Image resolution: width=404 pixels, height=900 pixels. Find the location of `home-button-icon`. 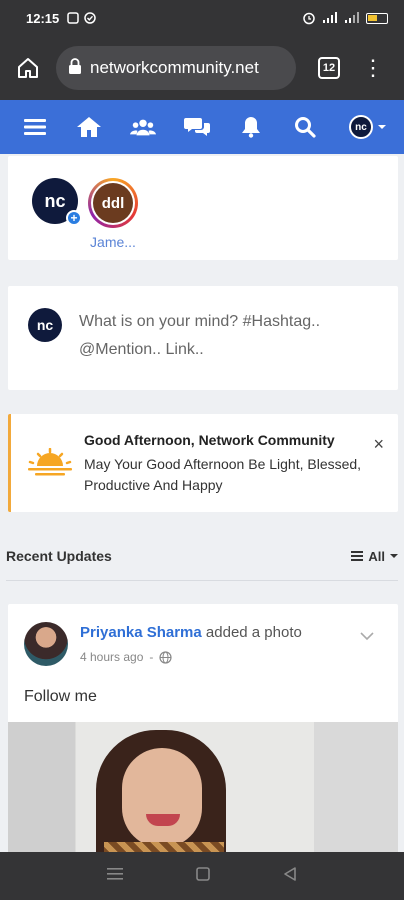

home-button-icon is located at coordinates (203, 876).